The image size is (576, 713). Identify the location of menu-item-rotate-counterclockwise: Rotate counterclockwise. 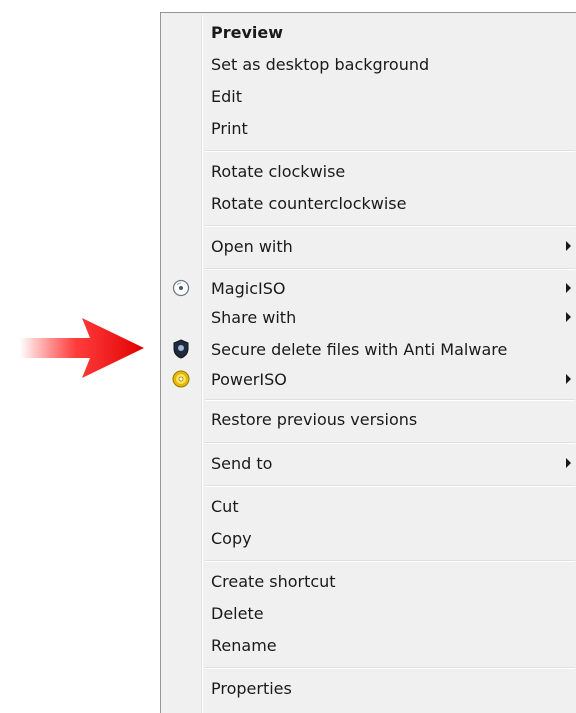
(369, 203).